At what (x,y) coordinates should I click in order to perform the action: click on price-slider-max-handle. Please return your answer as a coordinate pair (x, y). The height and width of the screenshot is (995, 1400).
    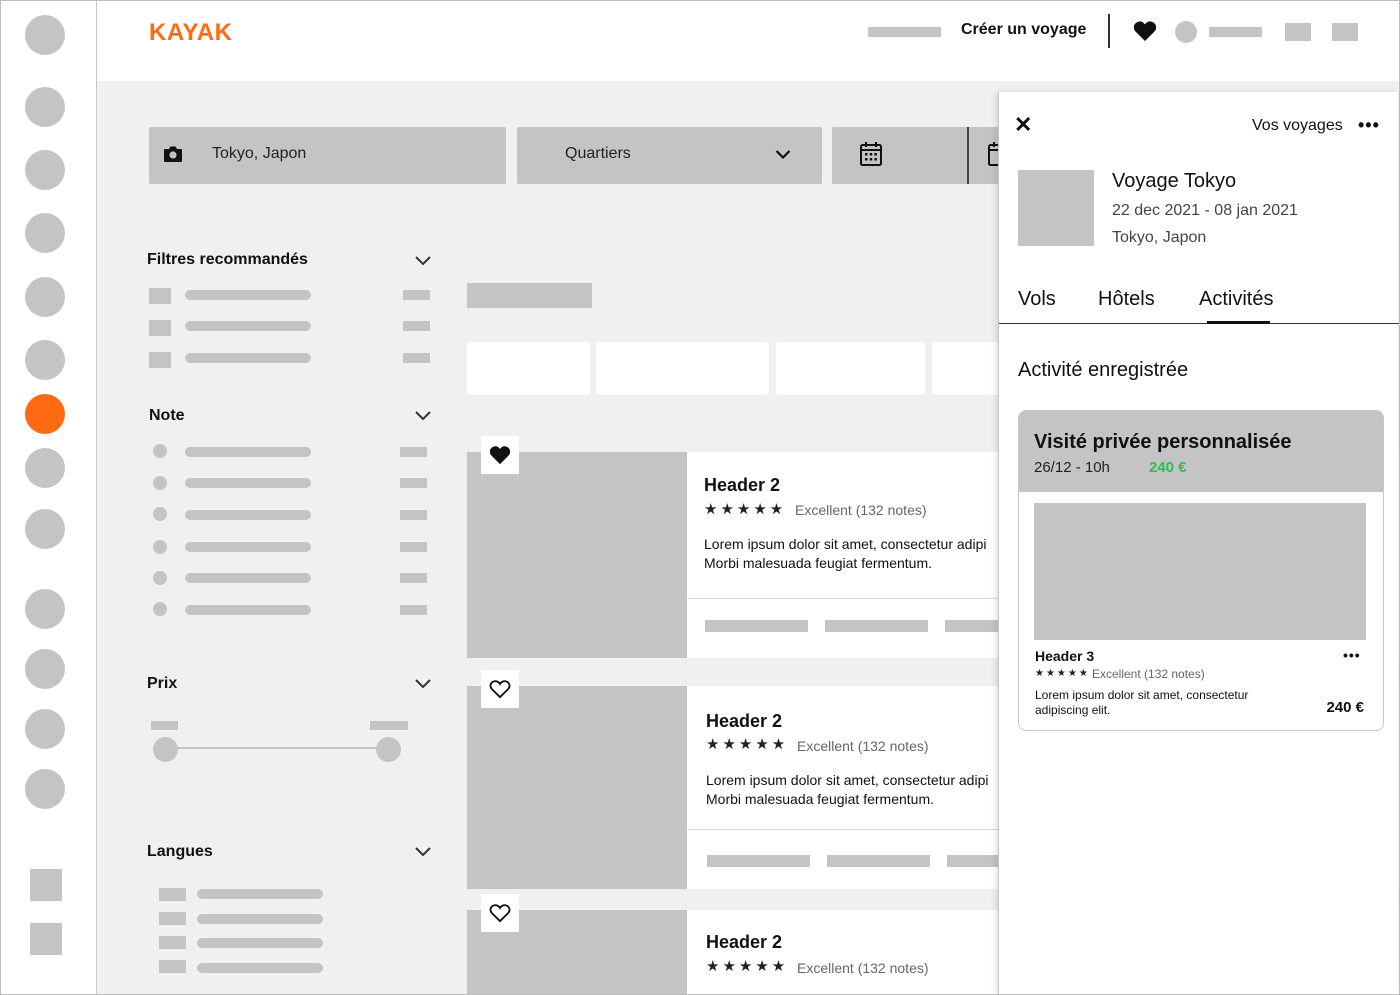
    Looking at the image, I should click on (388, 749).